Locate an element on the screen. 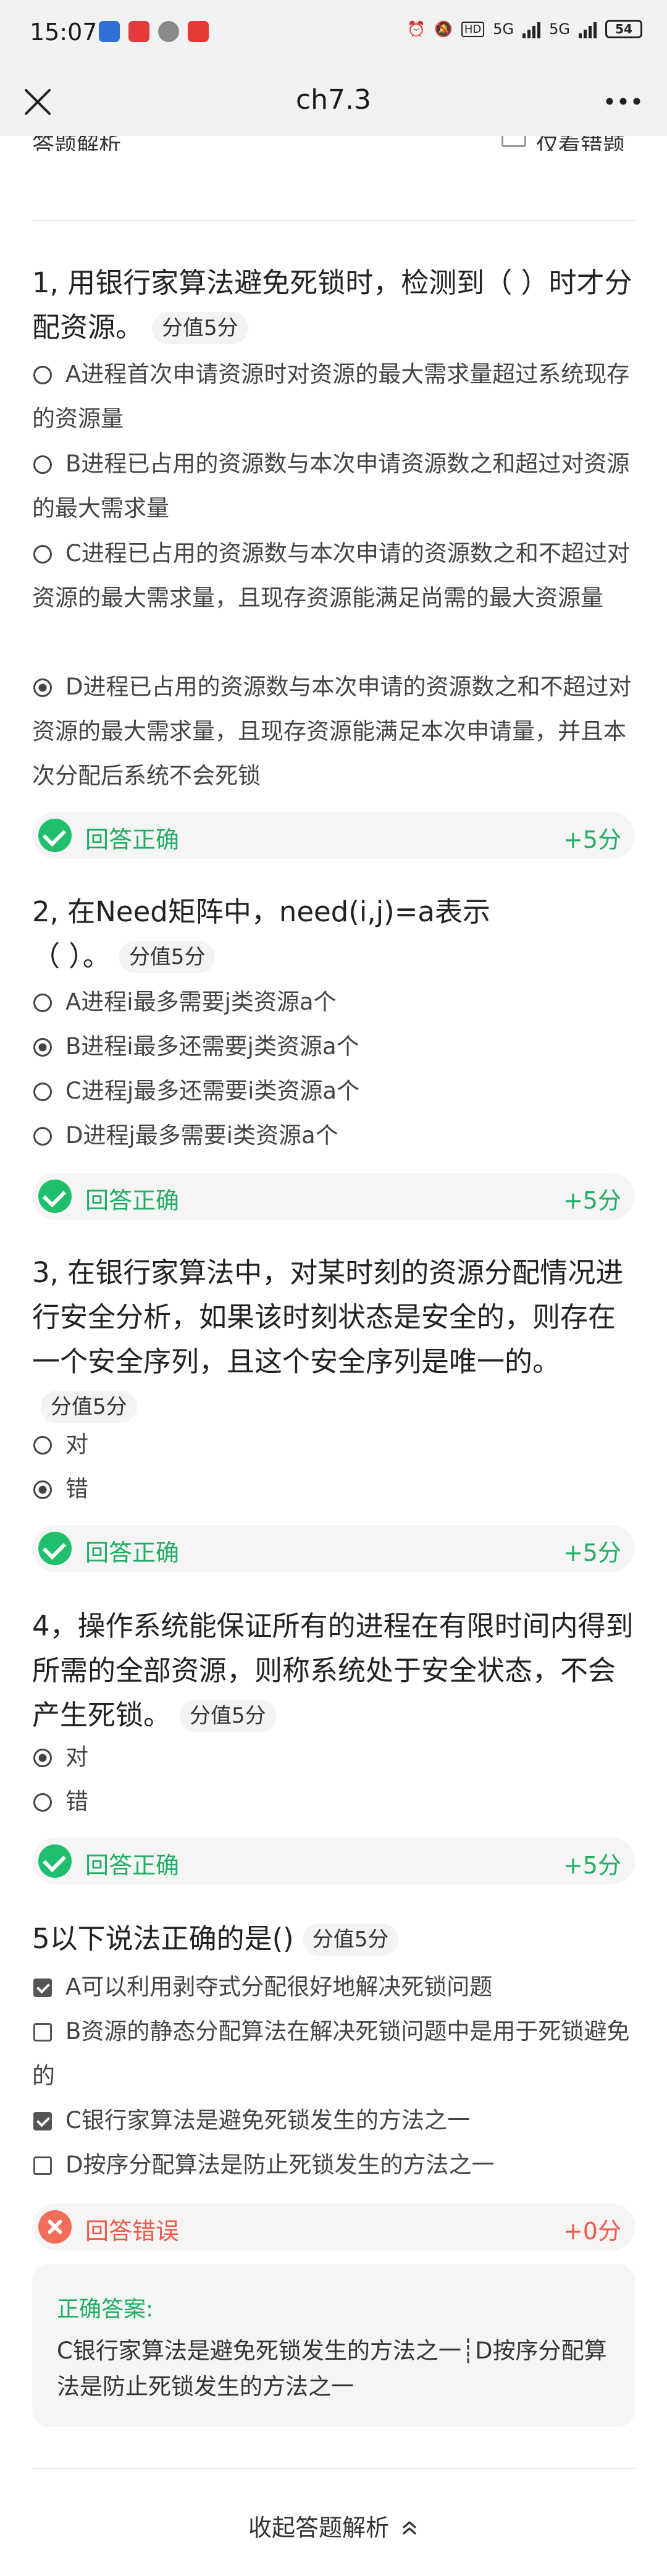 The image size is (667, 2576). option-item: C进程j最多还需要i类资源a个 is located at coordinates (333, 1091).